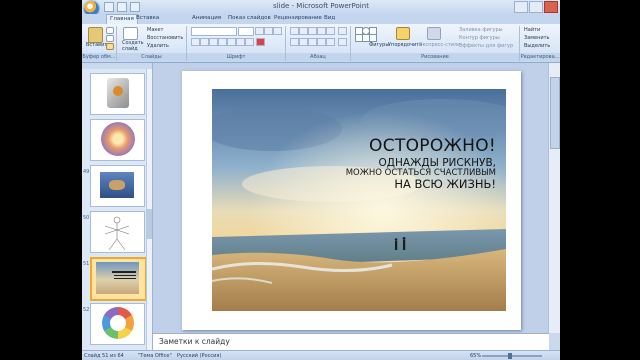  I want to click on window-controls, so click(536, 7).